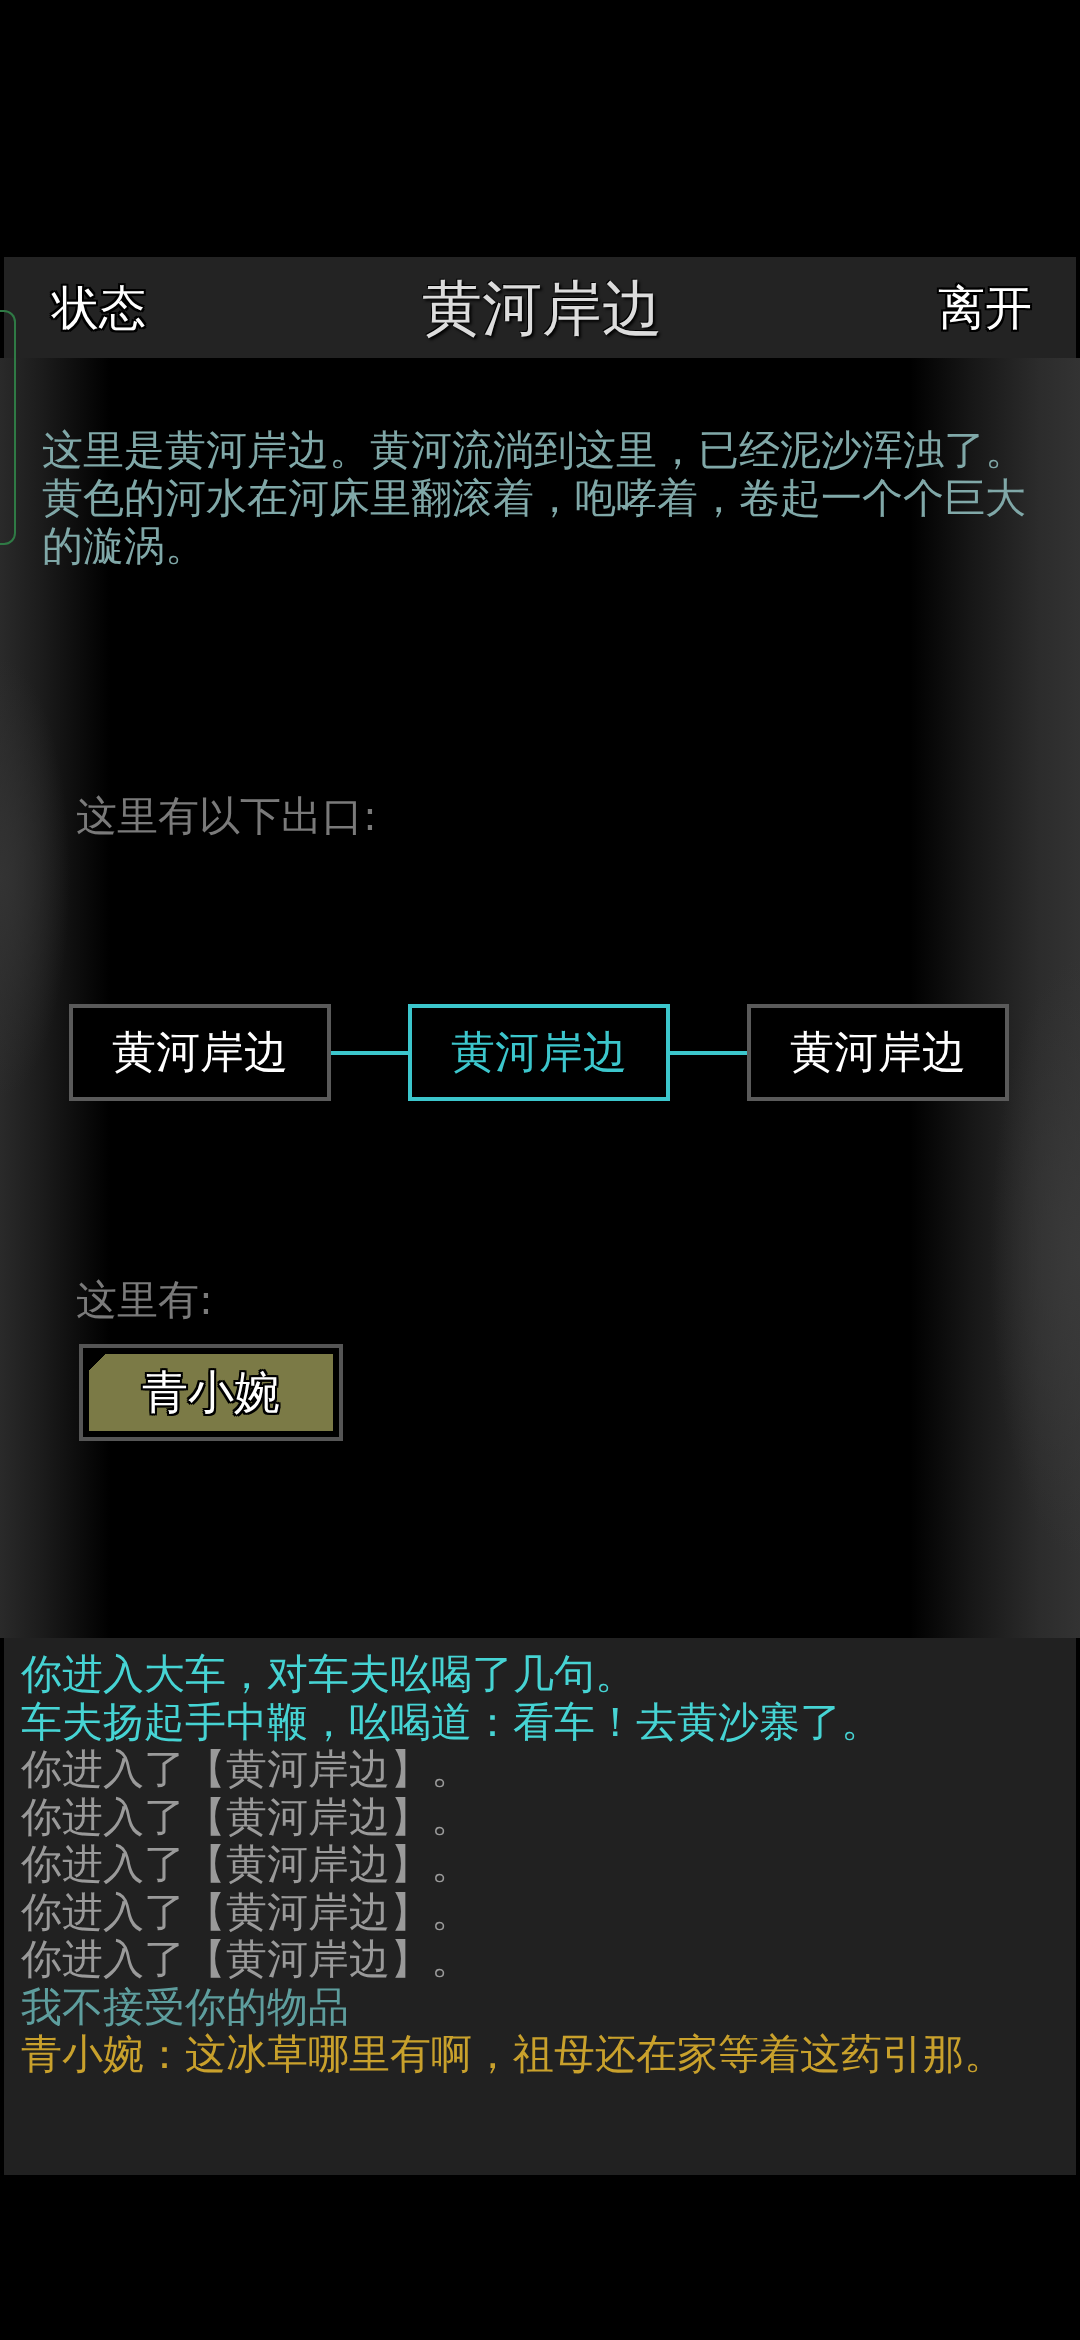 The width and height of the screenshot is (1080, 2340). What do you see at coordinates (542, 307) in the screenshot?
I see `location-title: 黄河岸边` at bounding box center [542, 307].